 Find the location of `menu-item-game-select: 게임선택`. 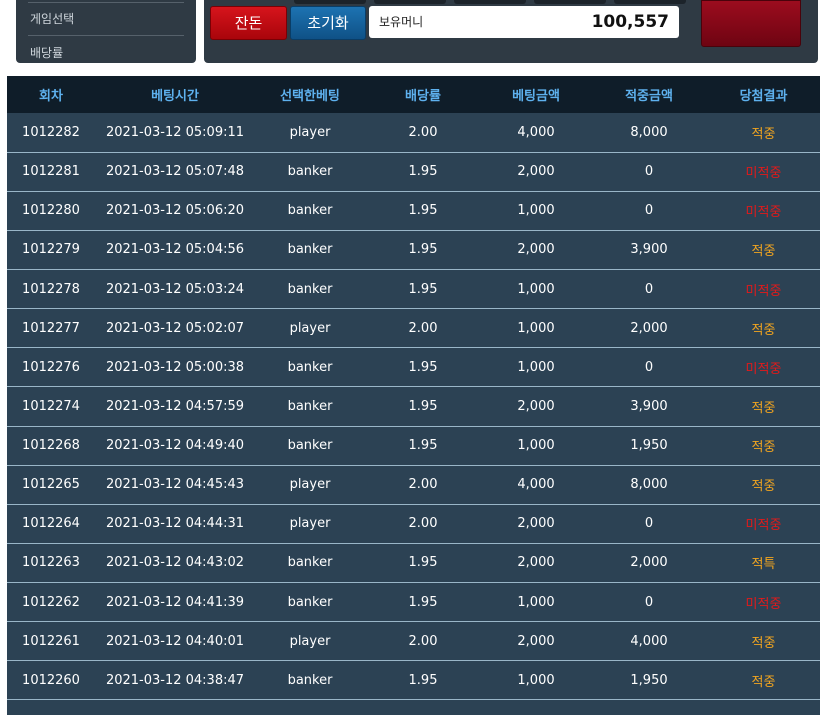

menu-item-game-select: 게임선택 is located at coordinates (52, 18).